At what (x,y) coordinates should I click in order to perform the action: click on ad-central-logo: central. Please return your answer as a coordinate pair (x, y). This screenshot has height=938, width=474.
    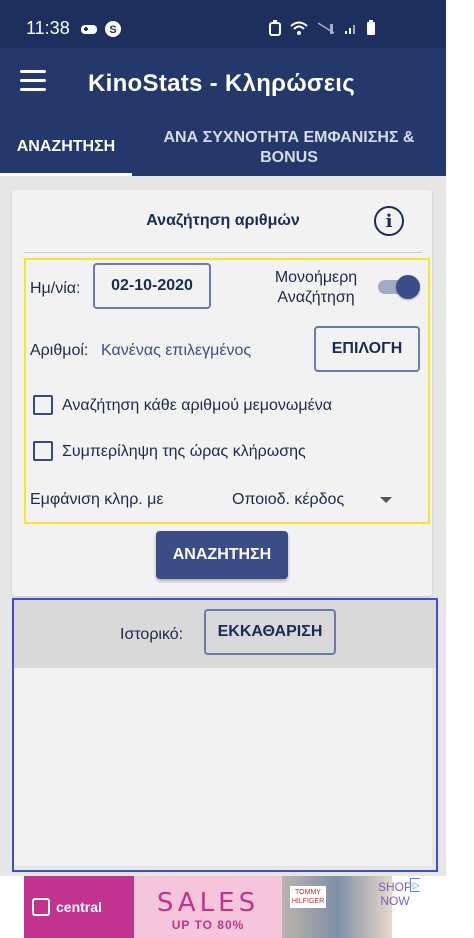
    Looking at the image, I should click on (79, 907).